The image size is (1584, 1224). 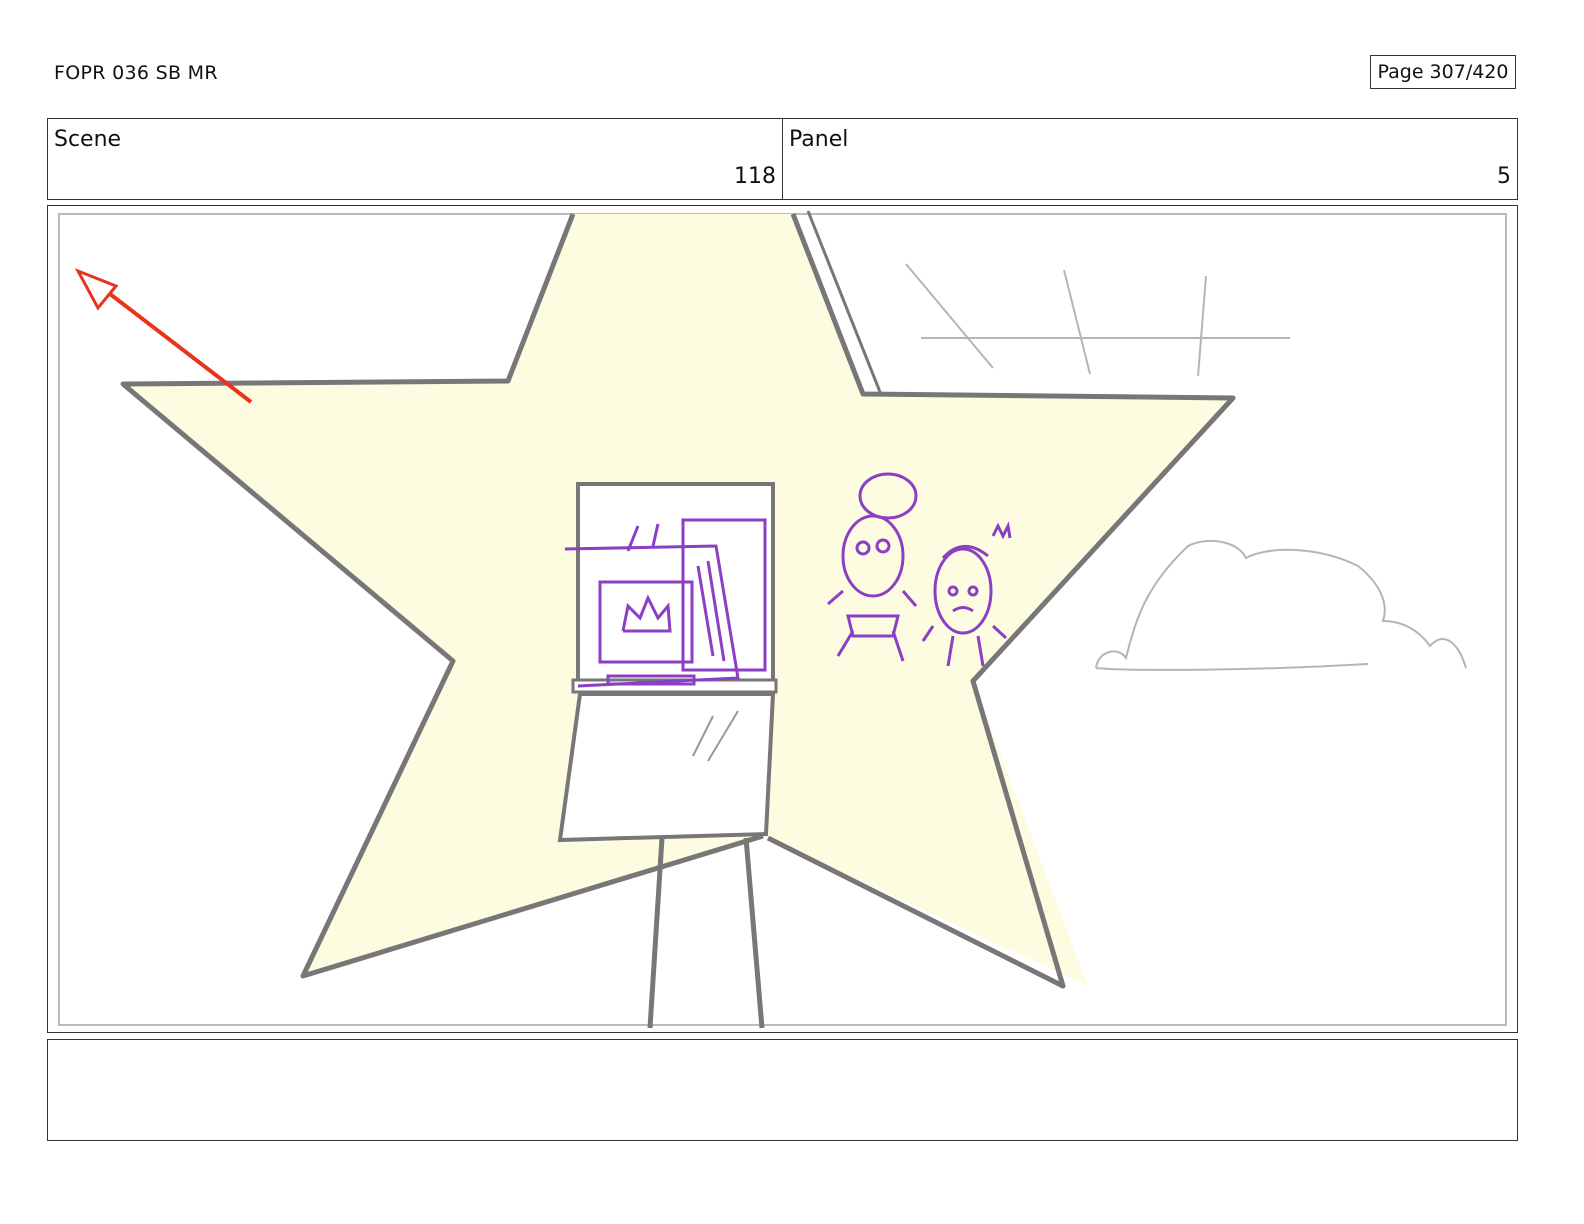 What do you see at coordinates (88, 139) in the screenshot?
I see `scene-label: Scene` at bounding box center [88, 139].